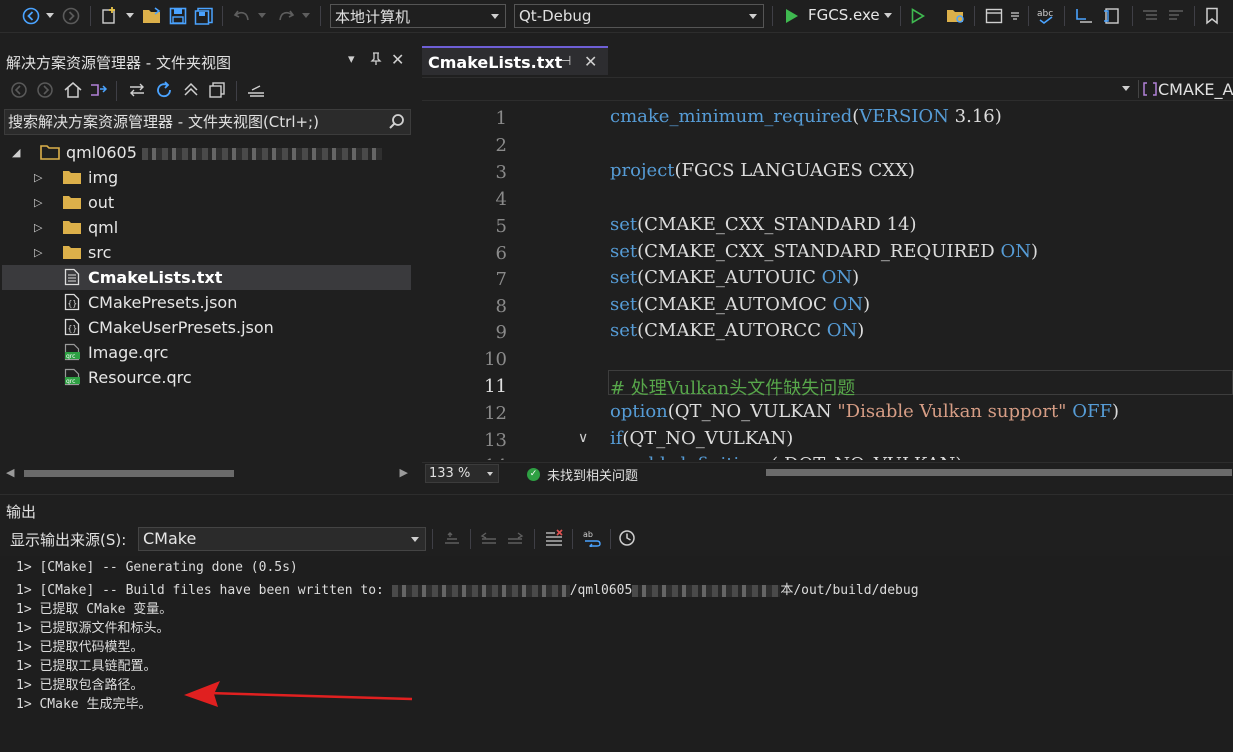 The image size is (1233, 752). I want to click on properties-icon, so click(256, 92).